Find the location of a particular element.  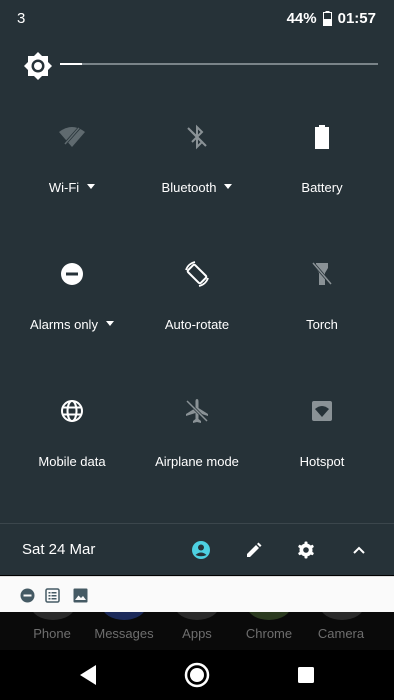

tile-label: Torch is located at coordinates (322, 324).